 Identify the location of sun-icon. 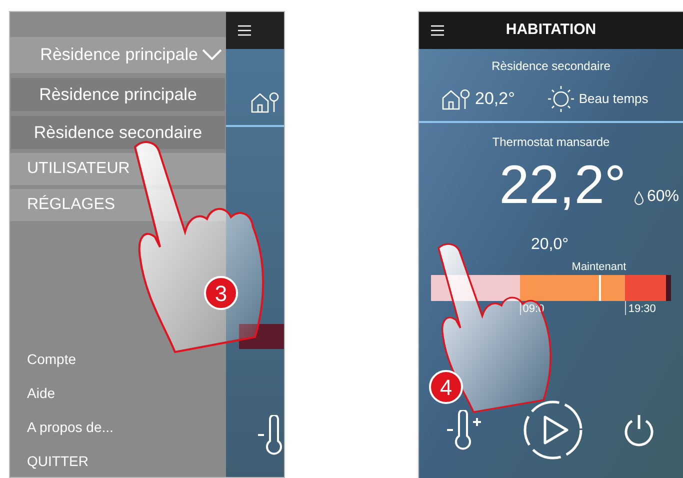
(560, 99).